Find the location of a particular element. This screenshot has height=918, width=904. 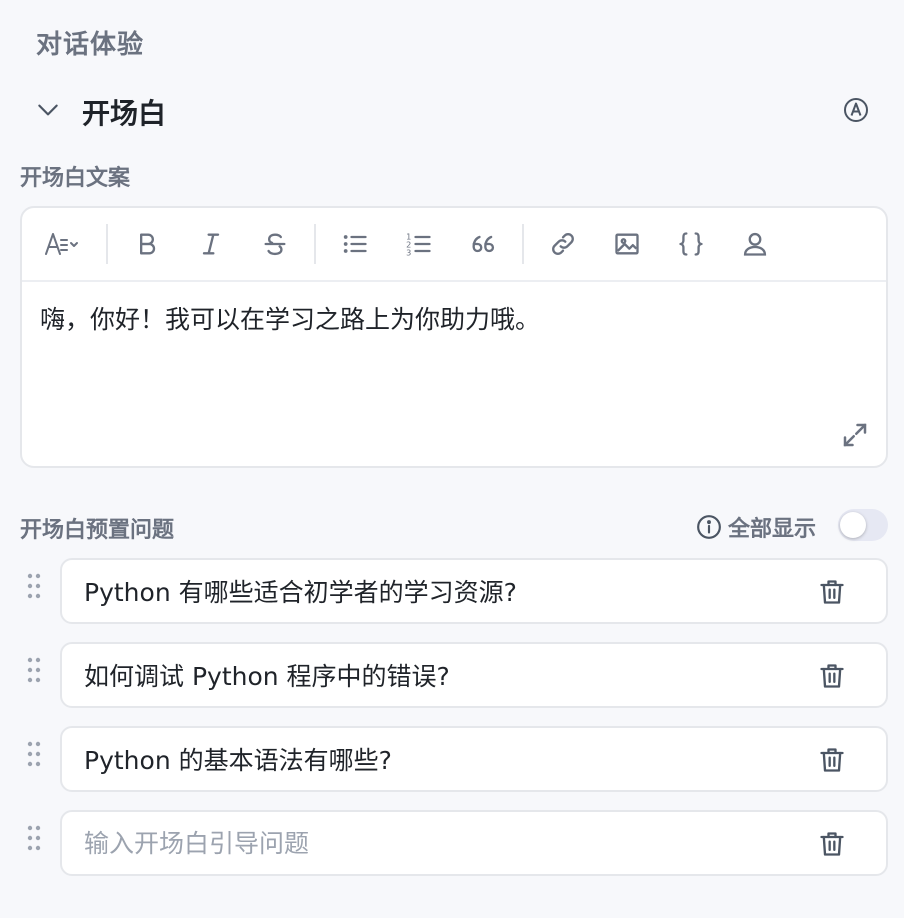

show-all-toggle is located at coordinates (863, 525).